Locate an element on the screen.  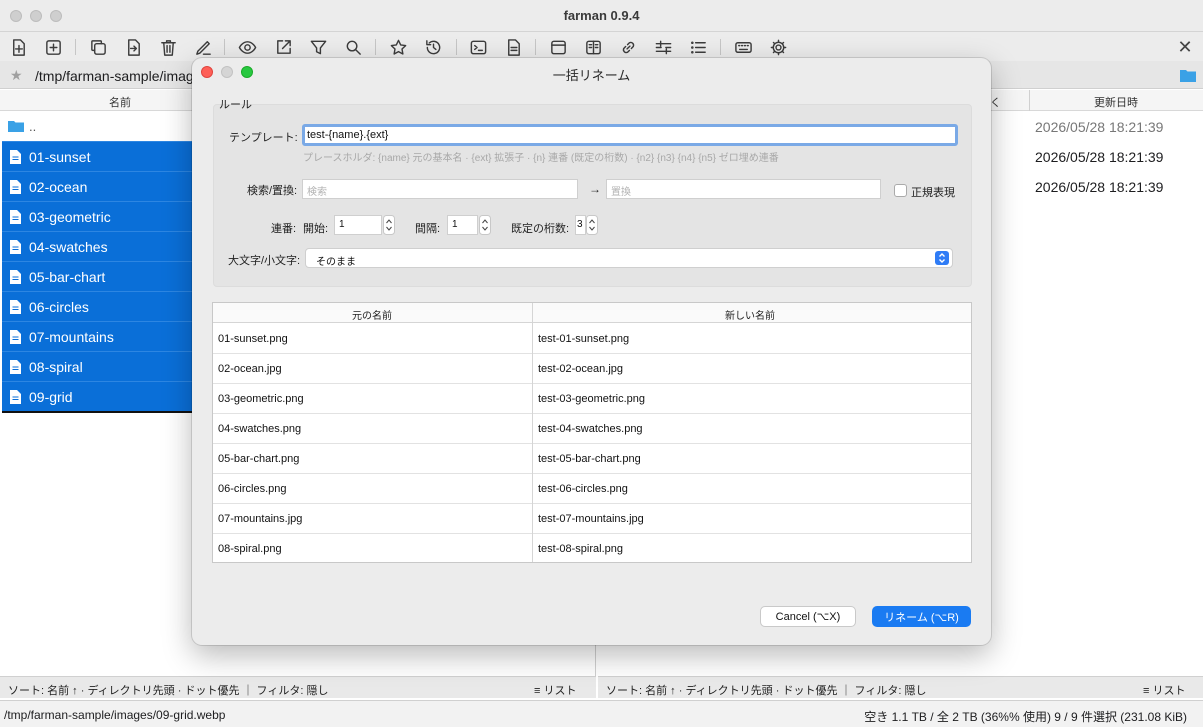
gear-icon is located at coordinates (778, 47).